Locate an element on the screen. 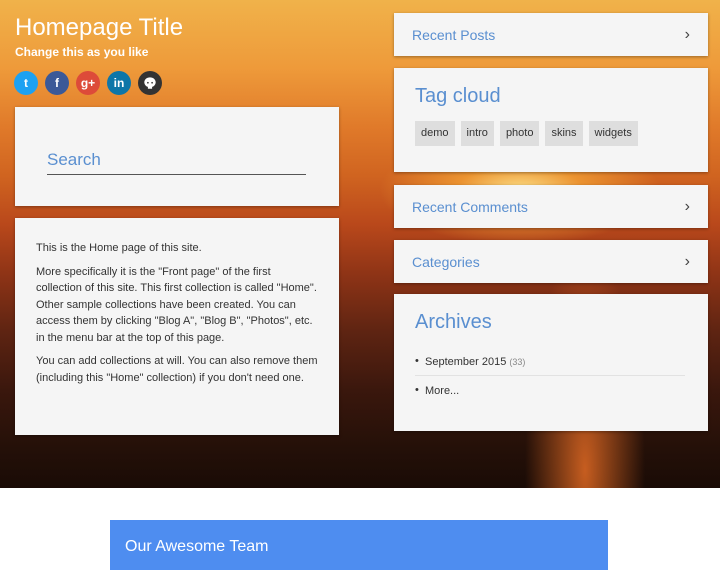 This screenshot has height=570, width=720. tag-widgets: widgets is located at coordinates (613, 133).